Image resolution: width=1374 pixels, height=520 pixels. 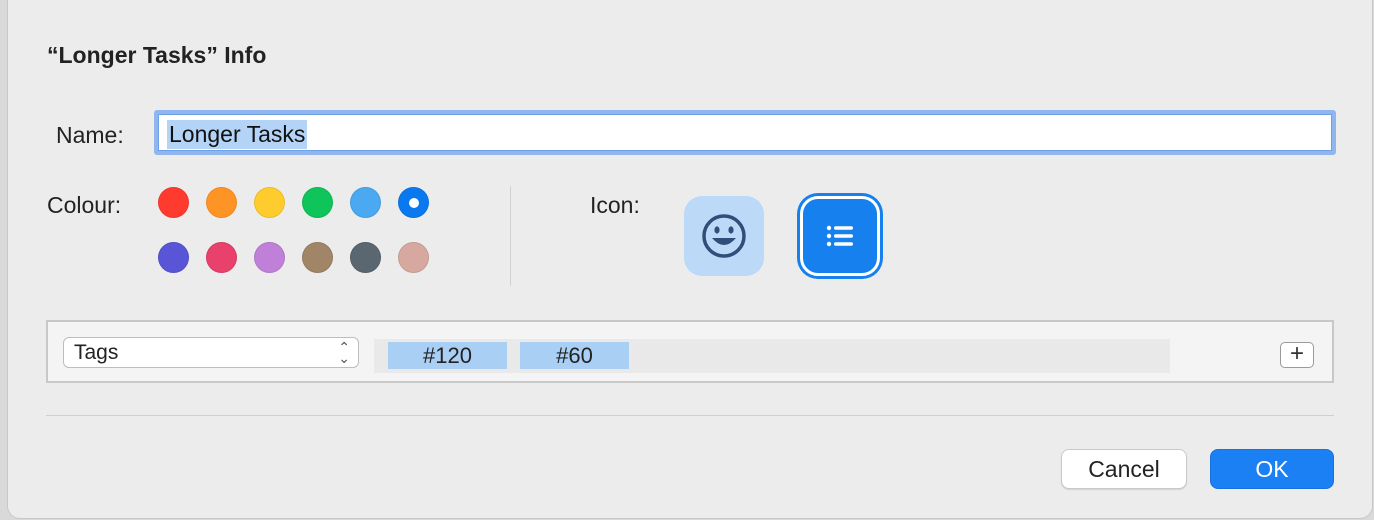 I want to click on list-icon, so click(x=839, y=236).